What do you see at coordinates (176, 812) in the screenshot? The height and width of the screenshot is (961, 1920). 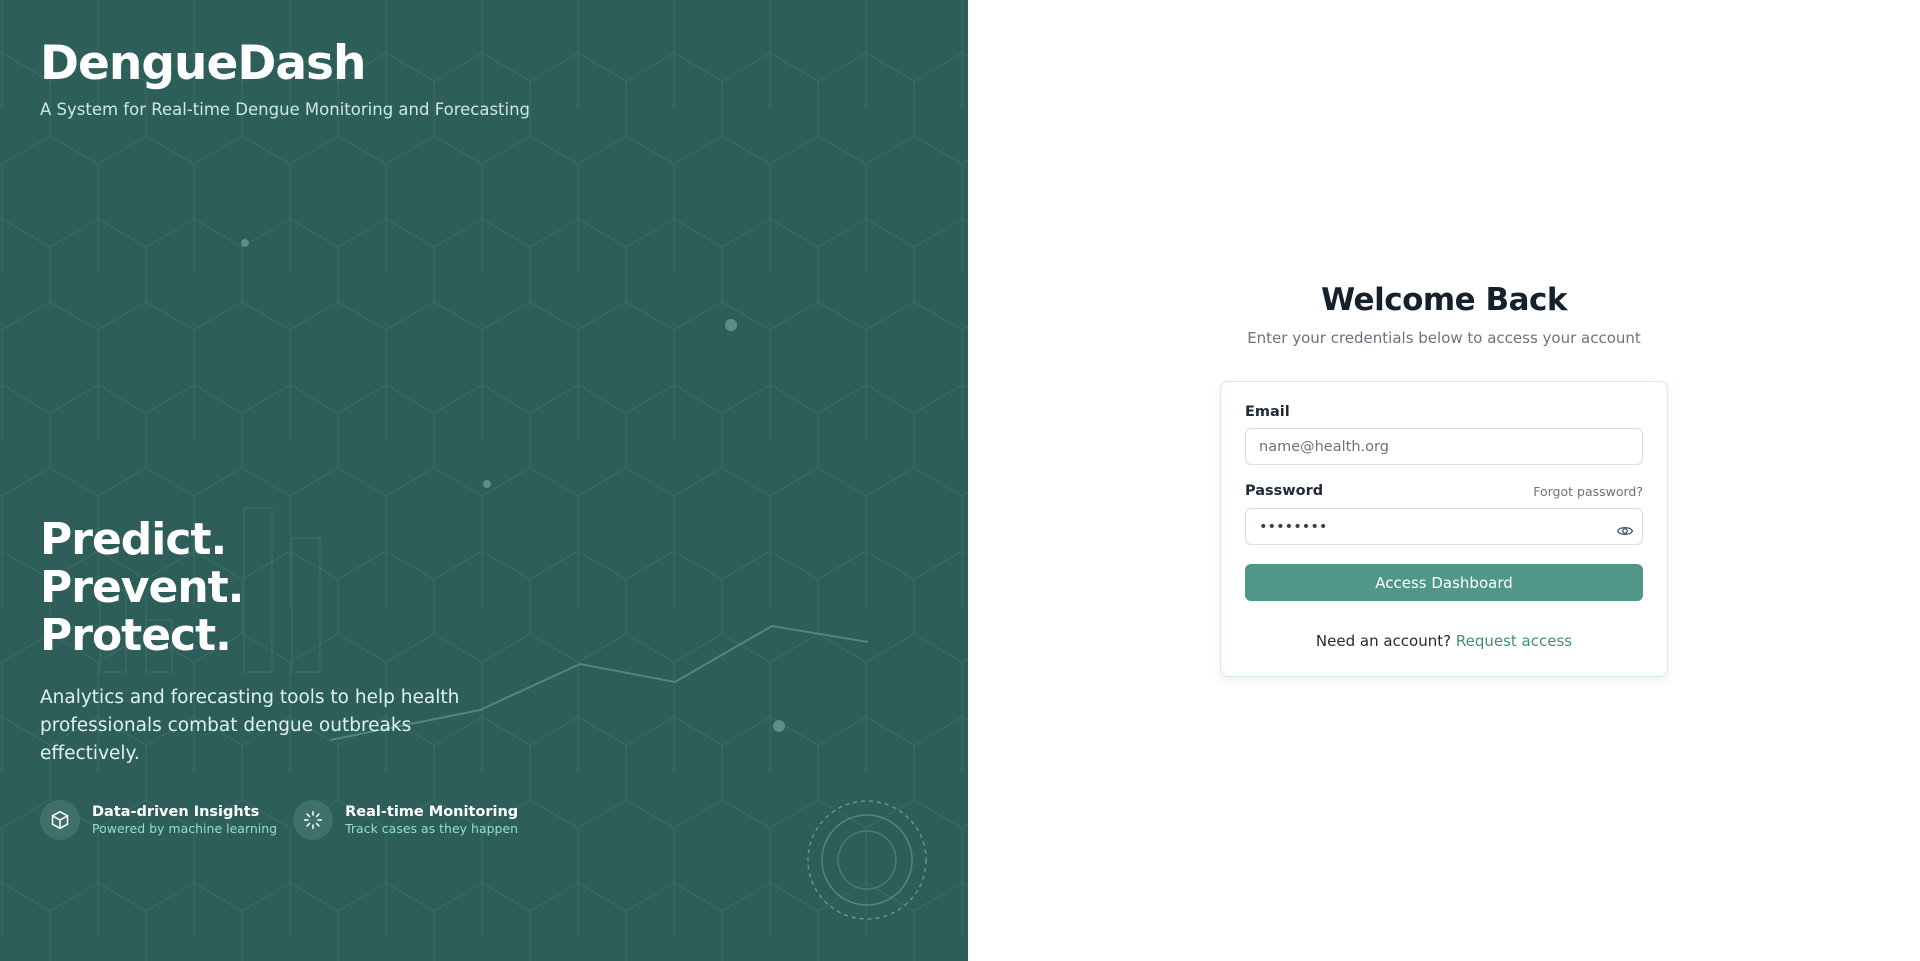 I see `feature-title: Data-driven Insights` at bounding box center [176, 812].